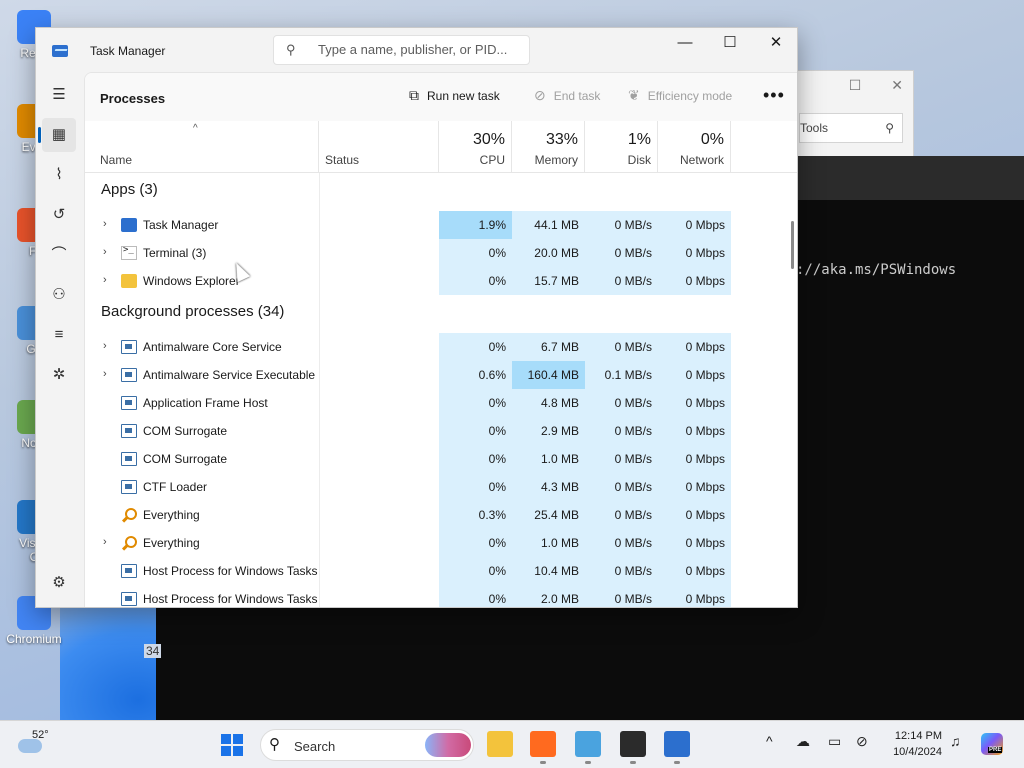  I want to click on process-row: › Windows Explorer 0% 15.7 MB 0 MB/s 0 Mbps, so click(408, 281).